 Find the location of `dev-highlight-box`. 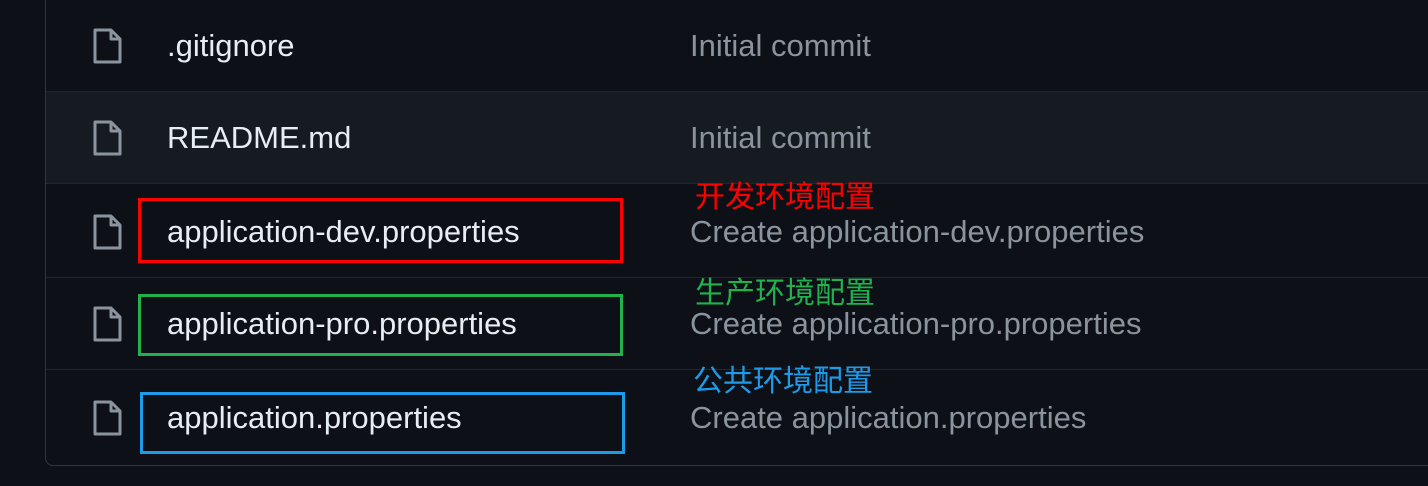

dev-highlight-box is located at coordinates (380, 230).